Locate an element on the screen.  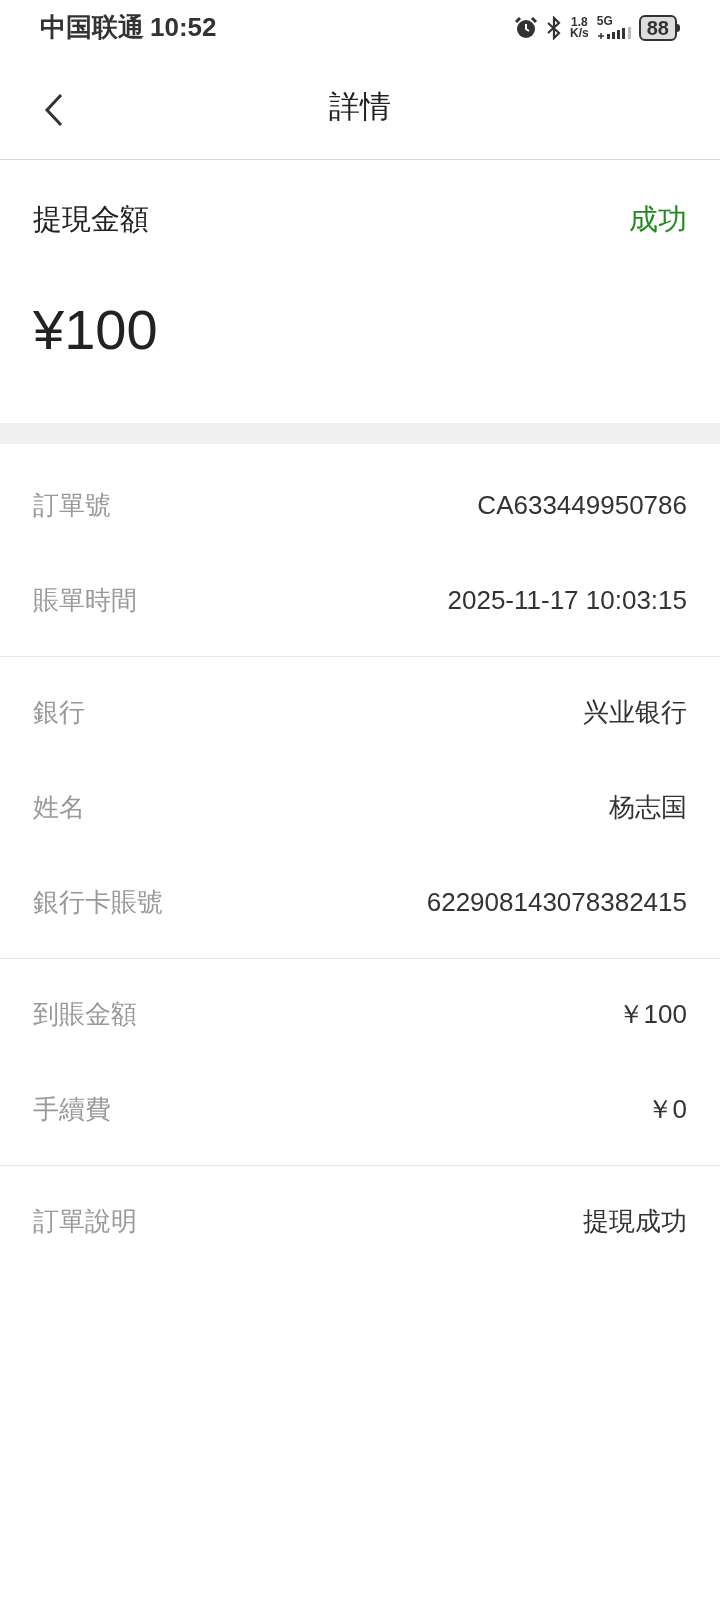
field-value: CA633449950786 is located at coordinates (582, 505).